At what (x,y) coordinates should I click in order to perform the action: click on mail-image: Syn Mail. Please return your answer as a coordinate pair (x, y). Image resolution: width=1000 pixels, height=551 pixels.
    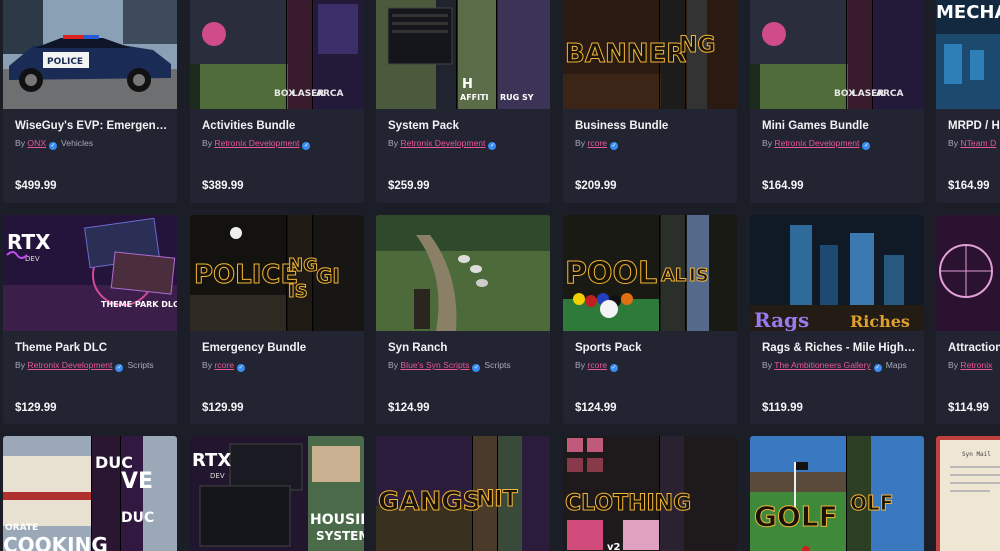
    Looking at the image, I should click on (968, 493).